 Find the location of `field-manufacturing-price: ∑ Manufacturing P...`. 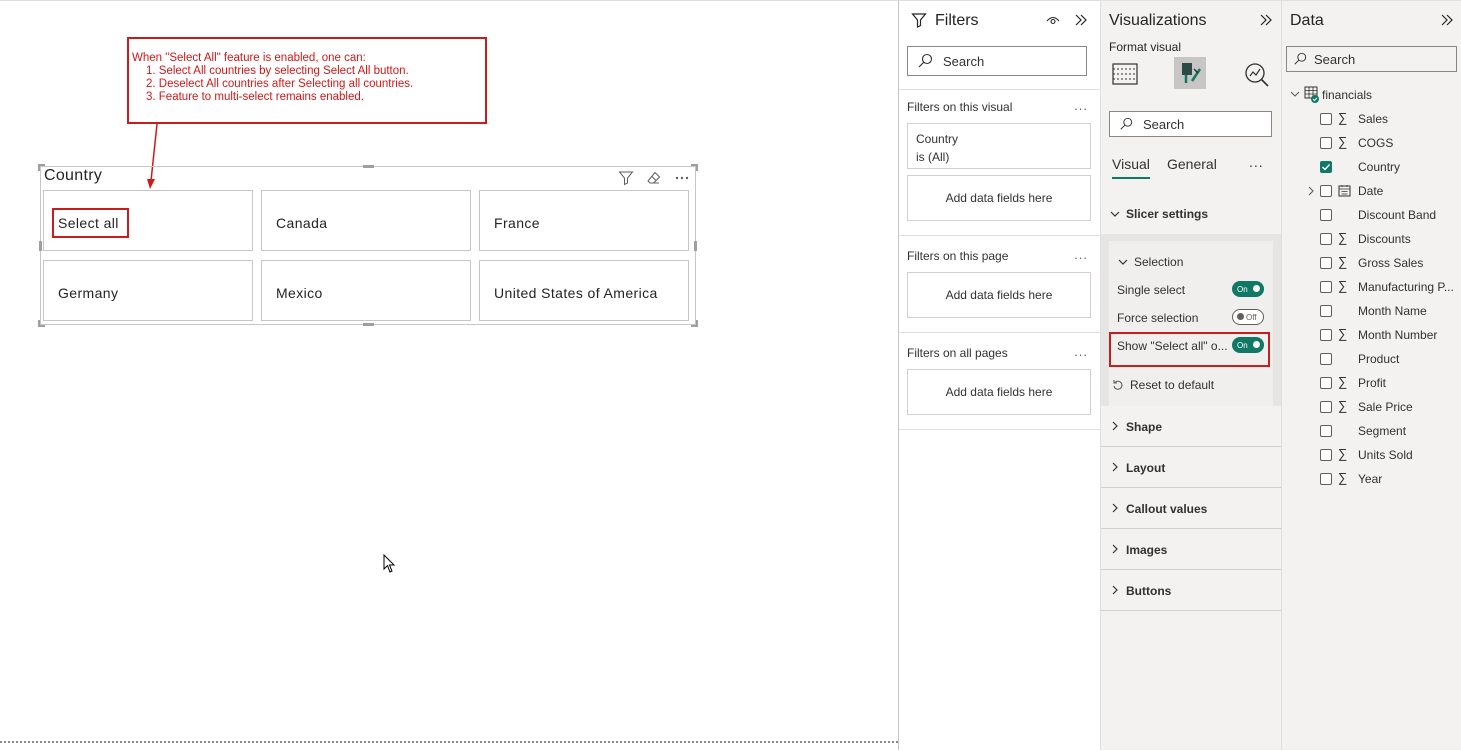

field-manufacturing-price: ∑ Manufacturing P... is located at coordinates (1371, 287).